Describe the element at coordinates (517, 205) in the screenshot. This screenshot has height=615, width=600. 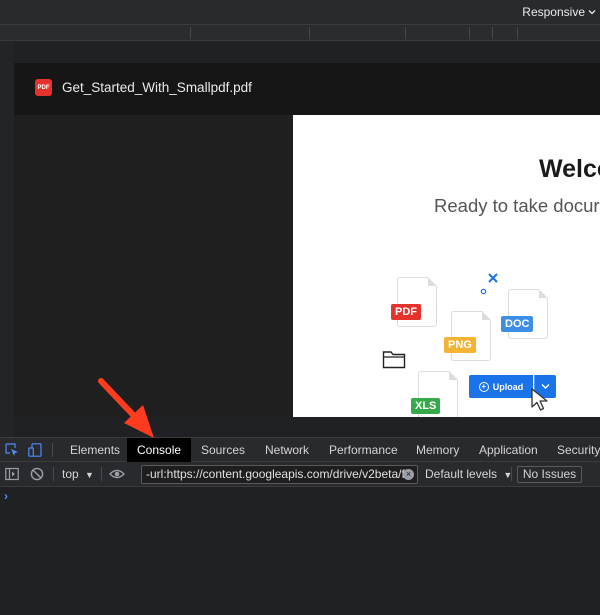
I see `page-subheading: Ready to take docur` at that location.